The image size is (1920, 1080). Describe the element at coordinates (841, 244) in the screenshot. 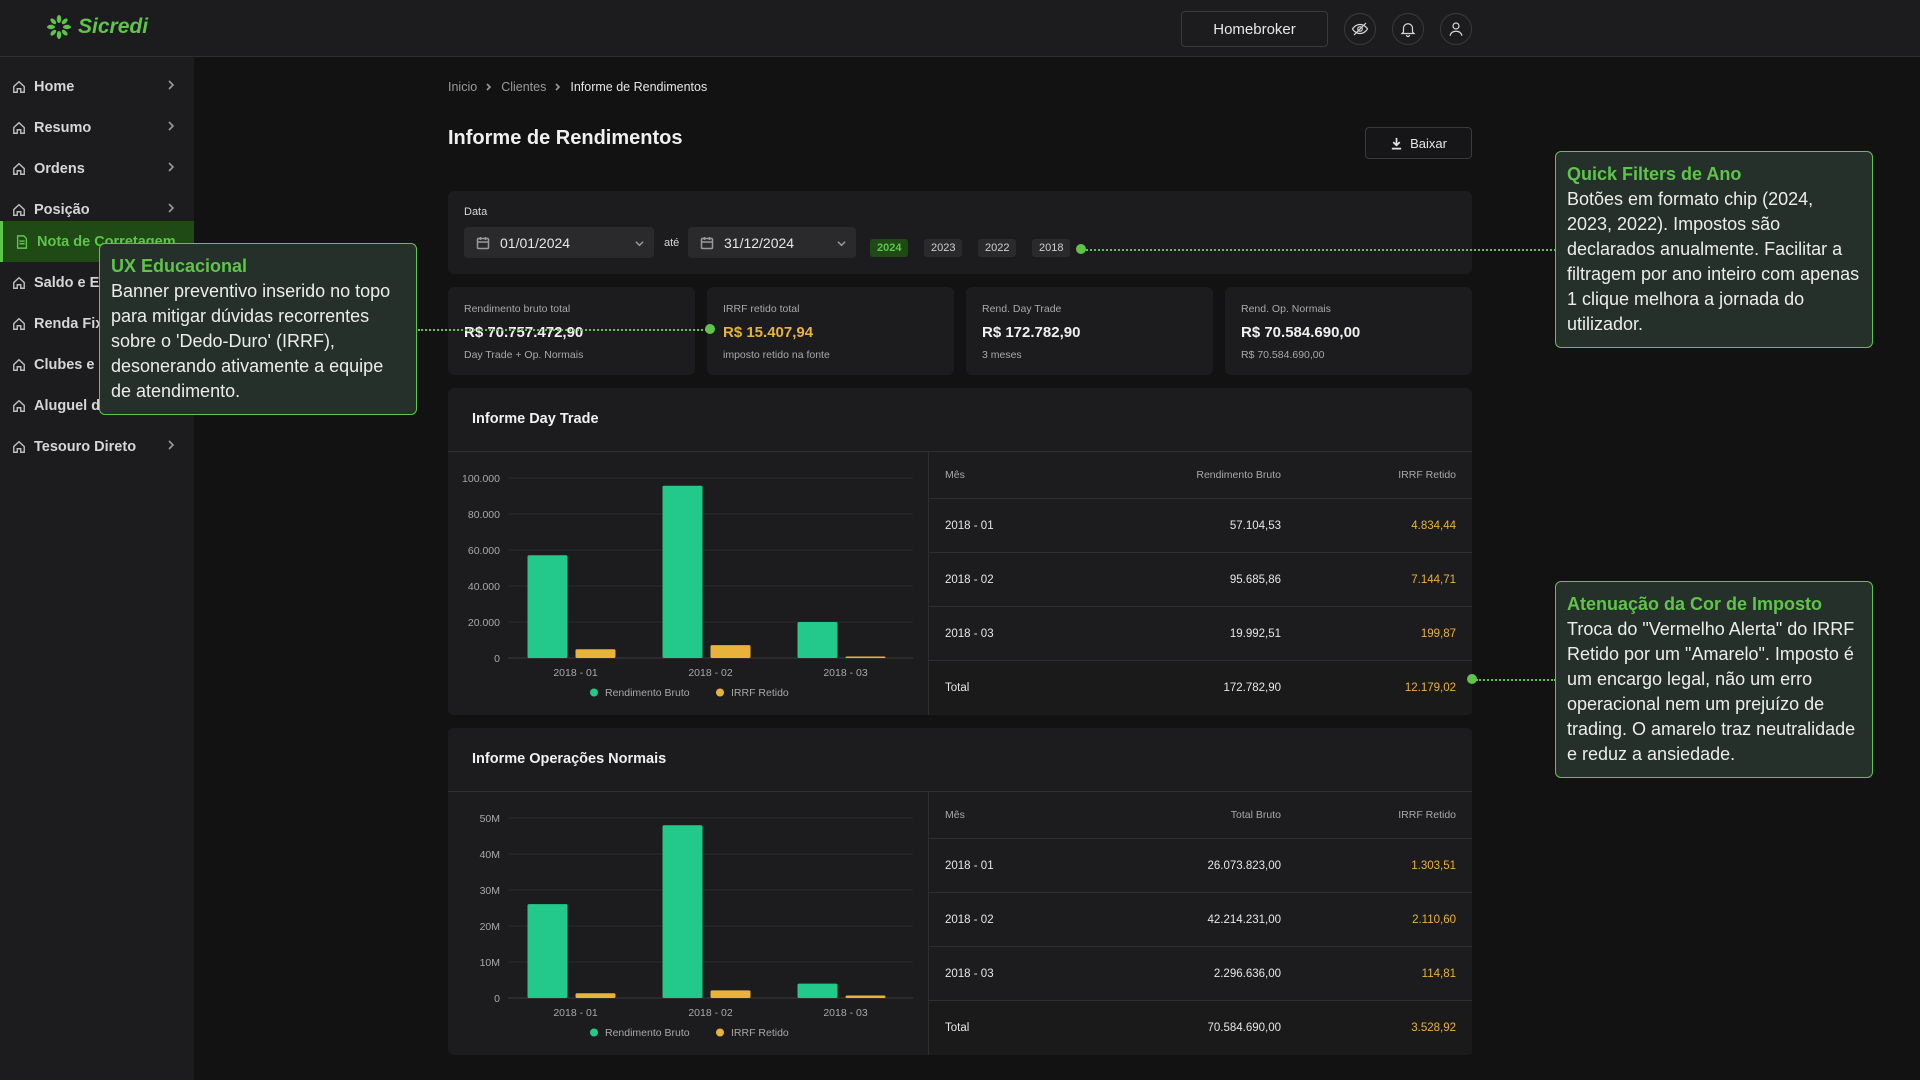

I see `chevron-down-icon` at that location.